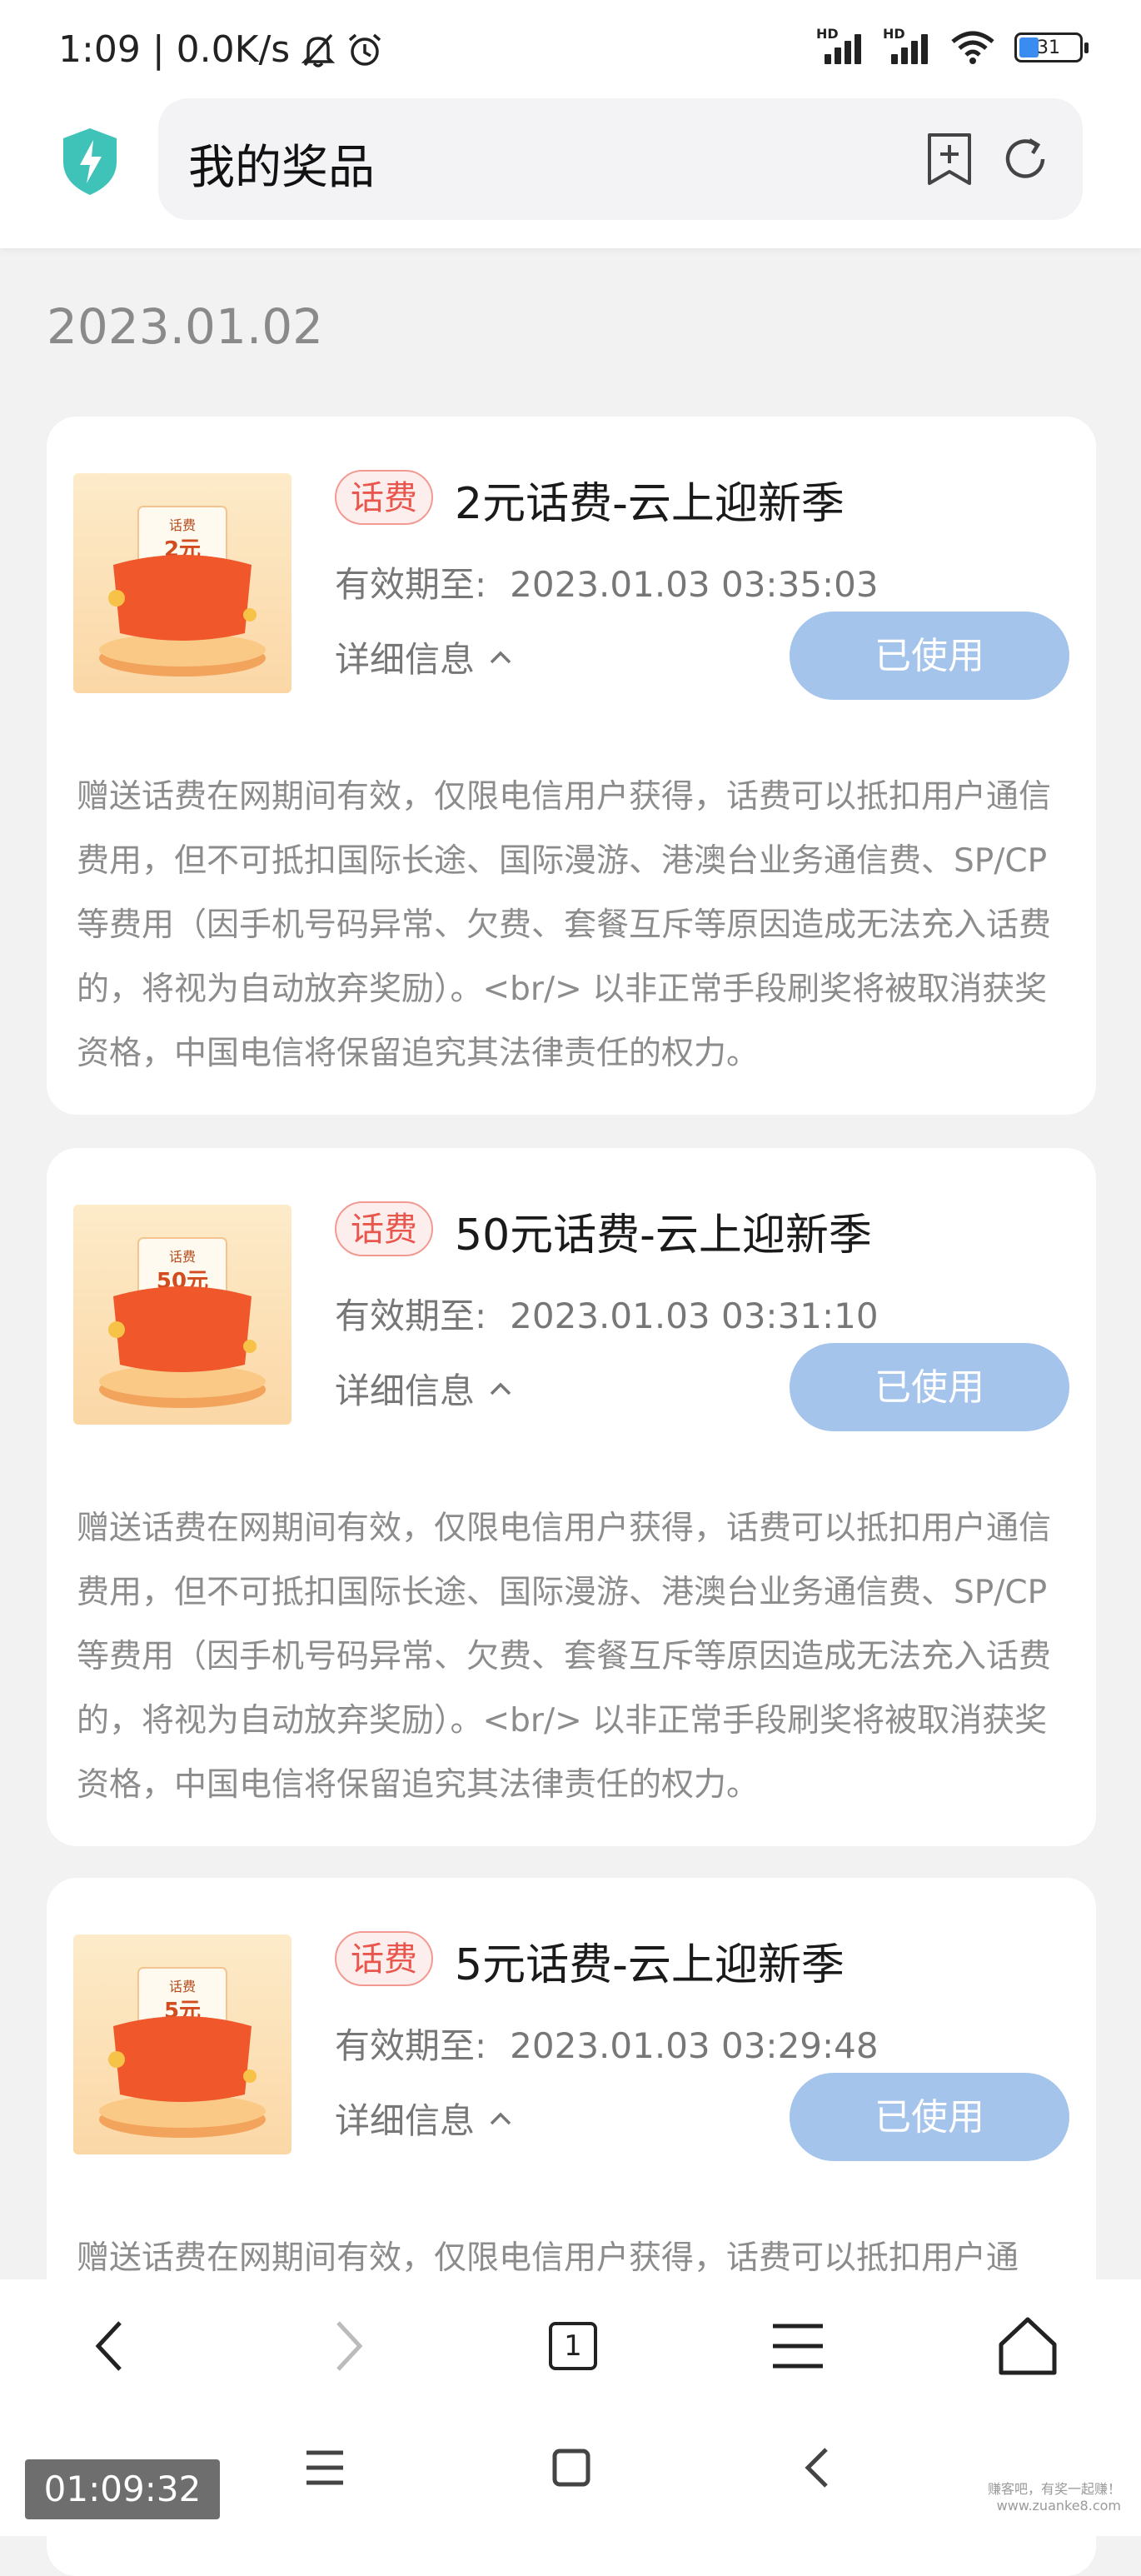 The image size is (1141, 2576). I want to click on status-net-speed: 0.0K/s, so click(234, 49).